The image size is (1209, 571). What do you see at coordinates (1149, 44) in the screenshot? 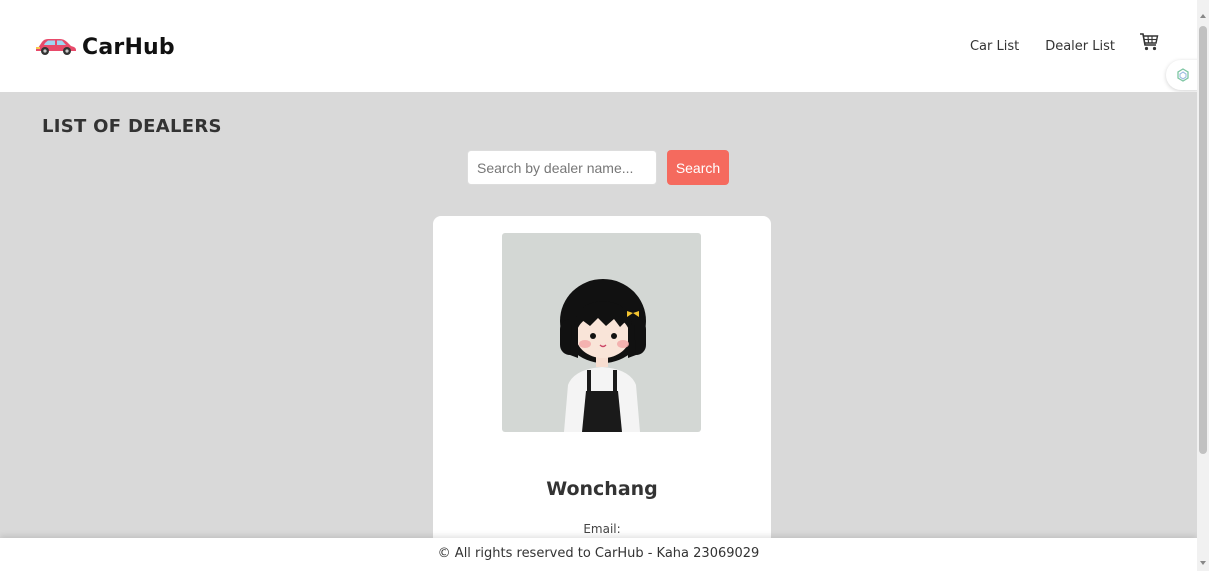
I see `cart-icon` at bounding box center [1149, 44].